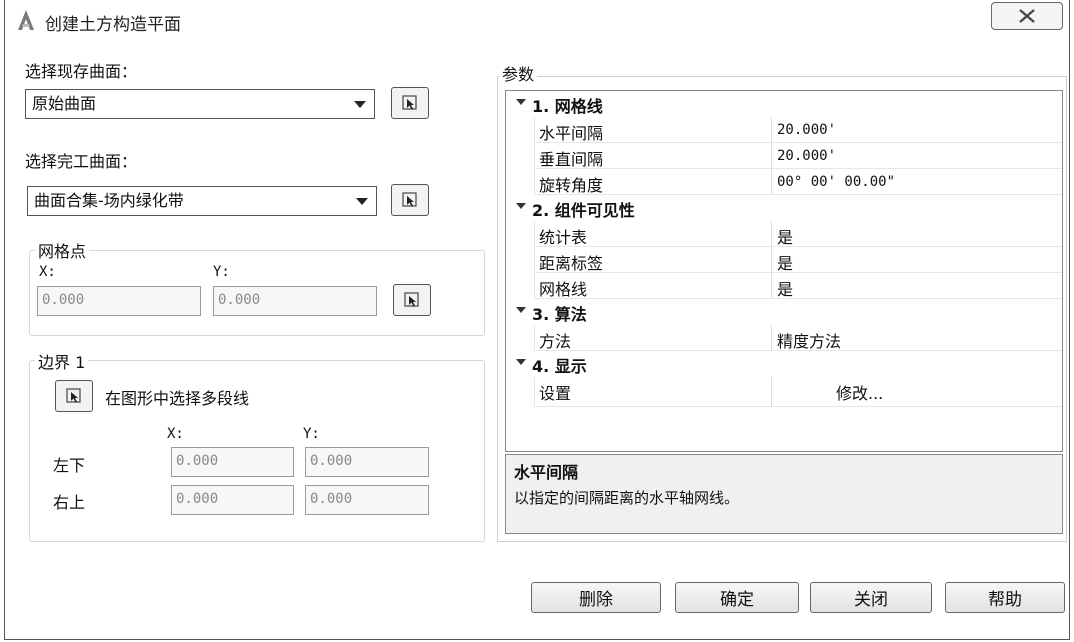 Image resolution: width=1074 pixels, height=642 pixels. What do you see at coordinates (917, 182) in the screenshot?
I see `property-value: 00° 00' 00.00"` at bounding box center [917, 182].